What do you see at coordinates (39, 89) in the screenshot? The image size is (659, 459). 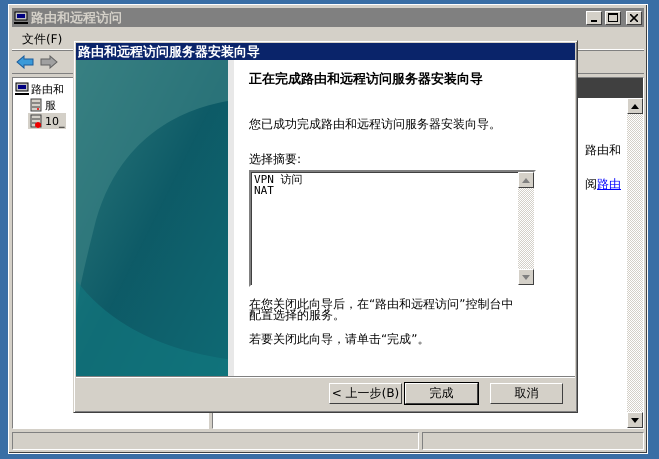 I see `tree-item: 路由和` at bounding box center [39, 89].